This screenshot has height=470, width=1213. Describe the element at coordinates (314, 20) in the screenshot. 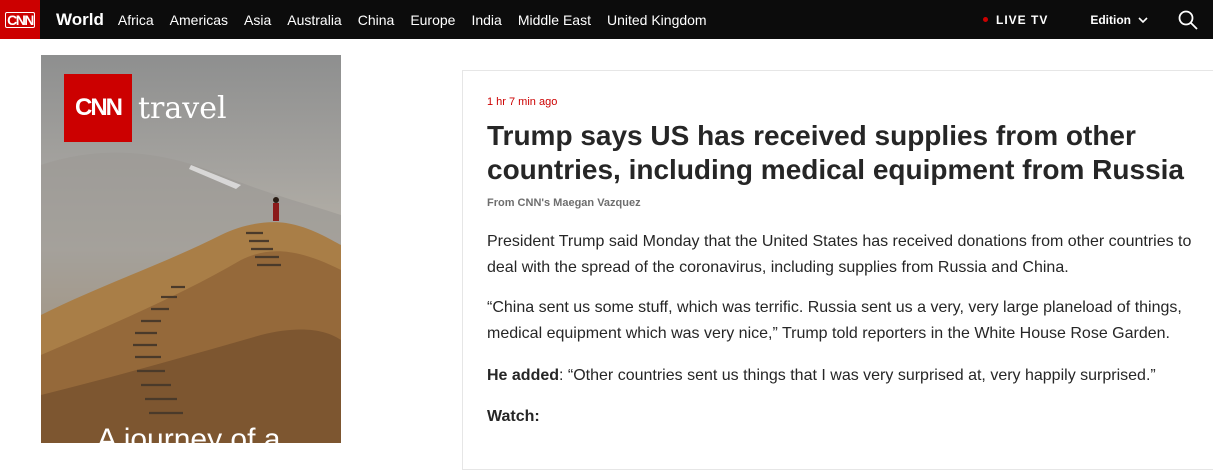

I see `nav-link-australia: Australia` at that location.